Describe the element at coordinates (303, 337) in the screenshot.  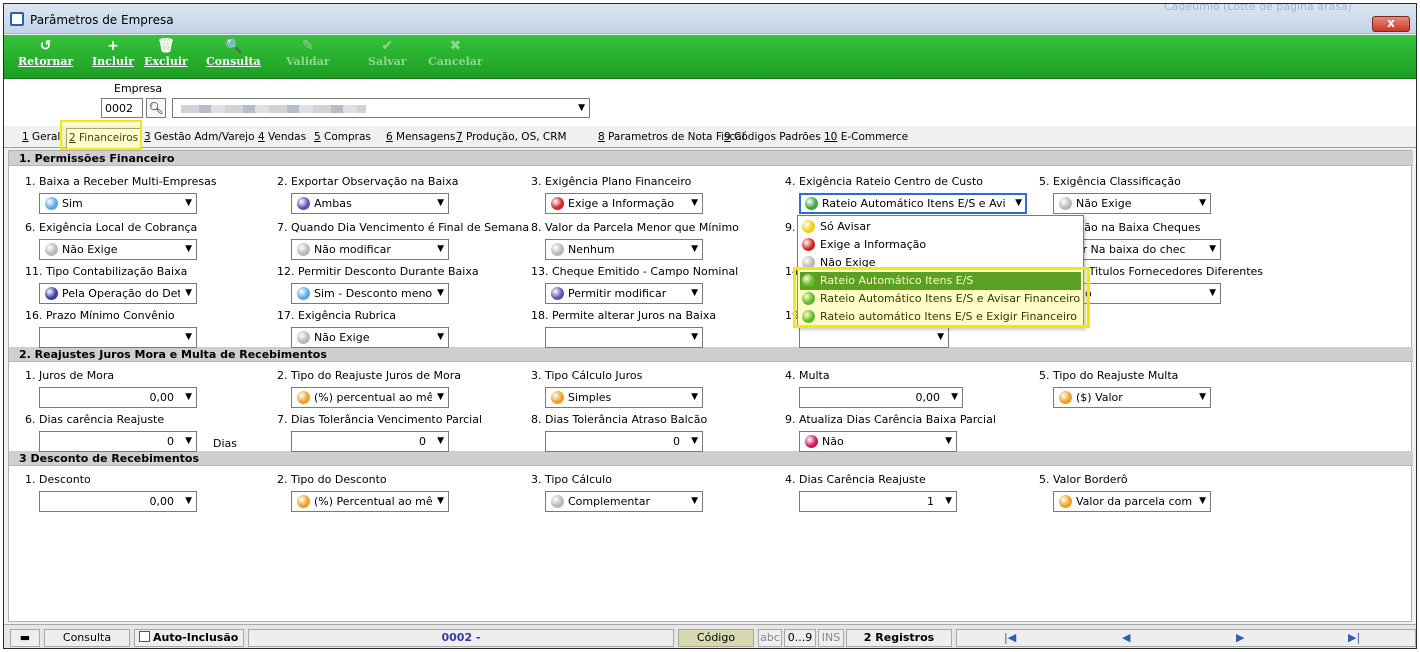
I see `status-dot-icon` at that location.